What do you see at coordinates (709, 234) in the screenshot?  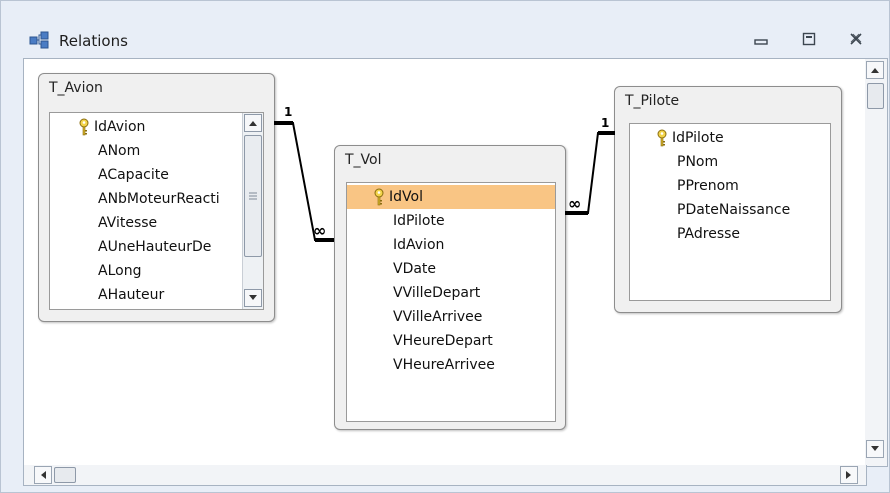 I see `field-name: PAdresse` at bounding box center [709, 234].